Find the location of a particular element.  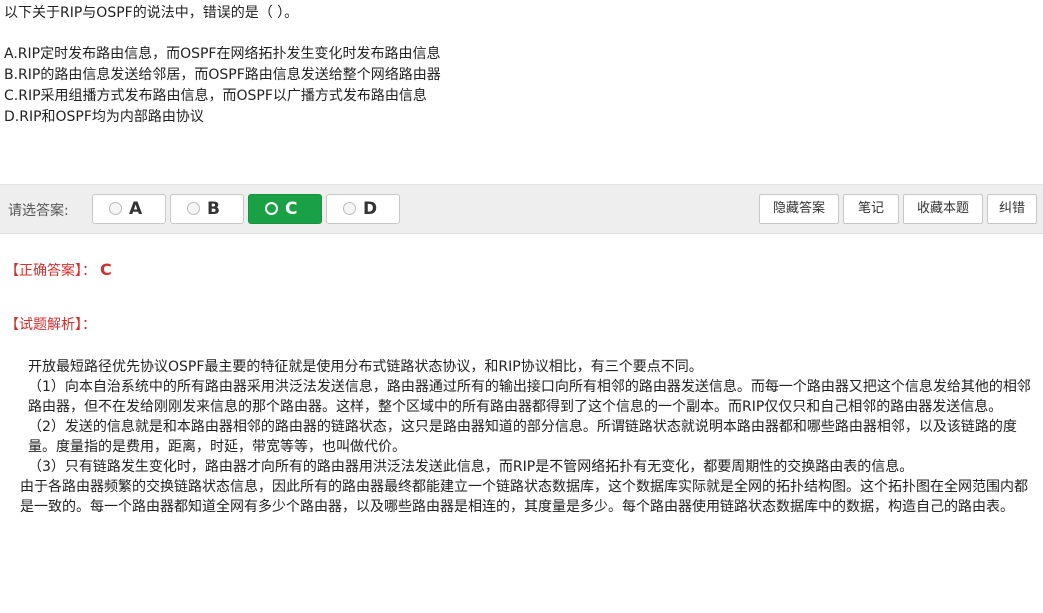

analysis-label: 【试题解析】： is located at coordinates (50, 325).